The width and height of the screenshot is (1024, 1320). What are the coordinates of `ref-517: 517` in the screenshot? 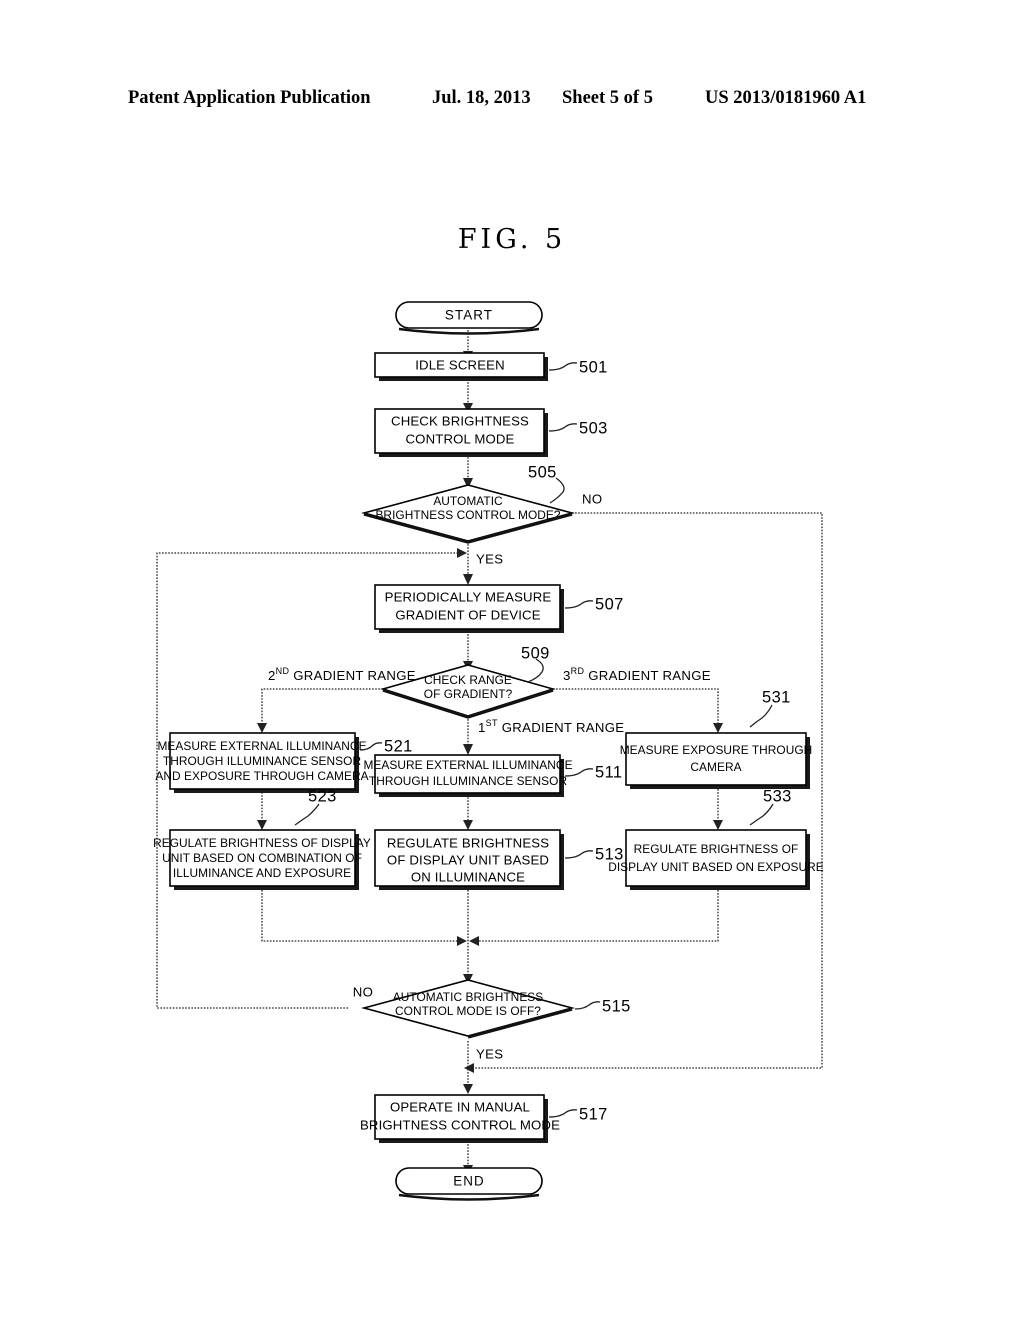 It's located at (593, 1114).